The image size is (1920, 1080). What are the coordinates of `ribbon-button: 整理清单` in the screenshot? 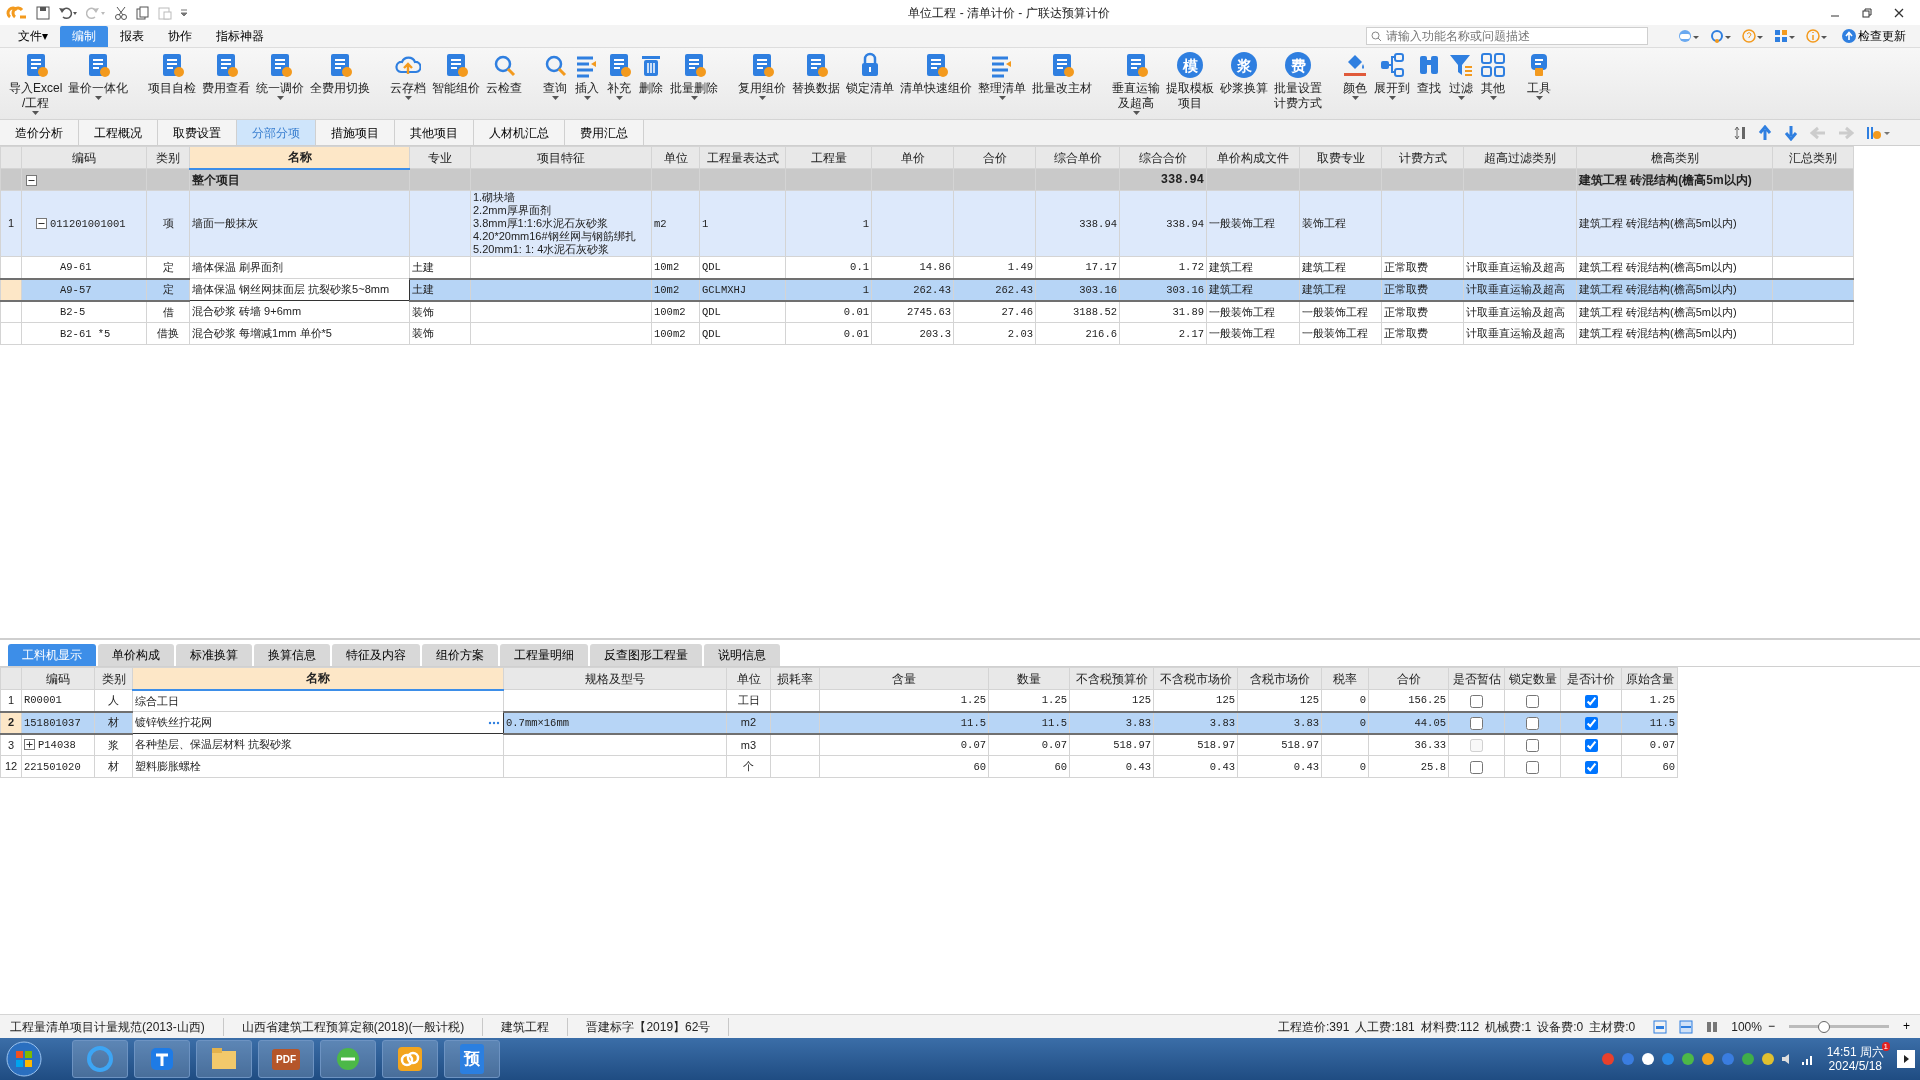 It's located at (1002, 76).